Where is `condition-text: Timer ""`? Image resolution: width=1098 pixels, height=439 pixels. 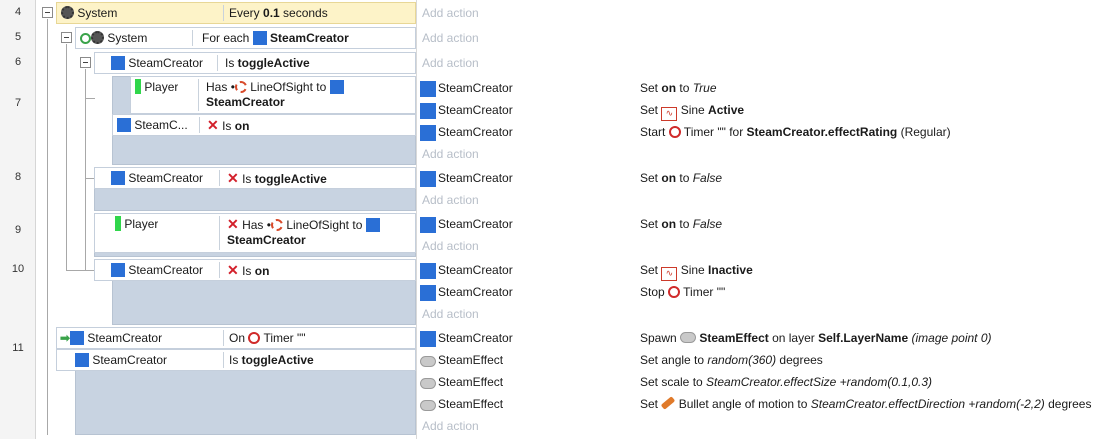 condition-text: Timer "" is located at coordinates (283, 338).